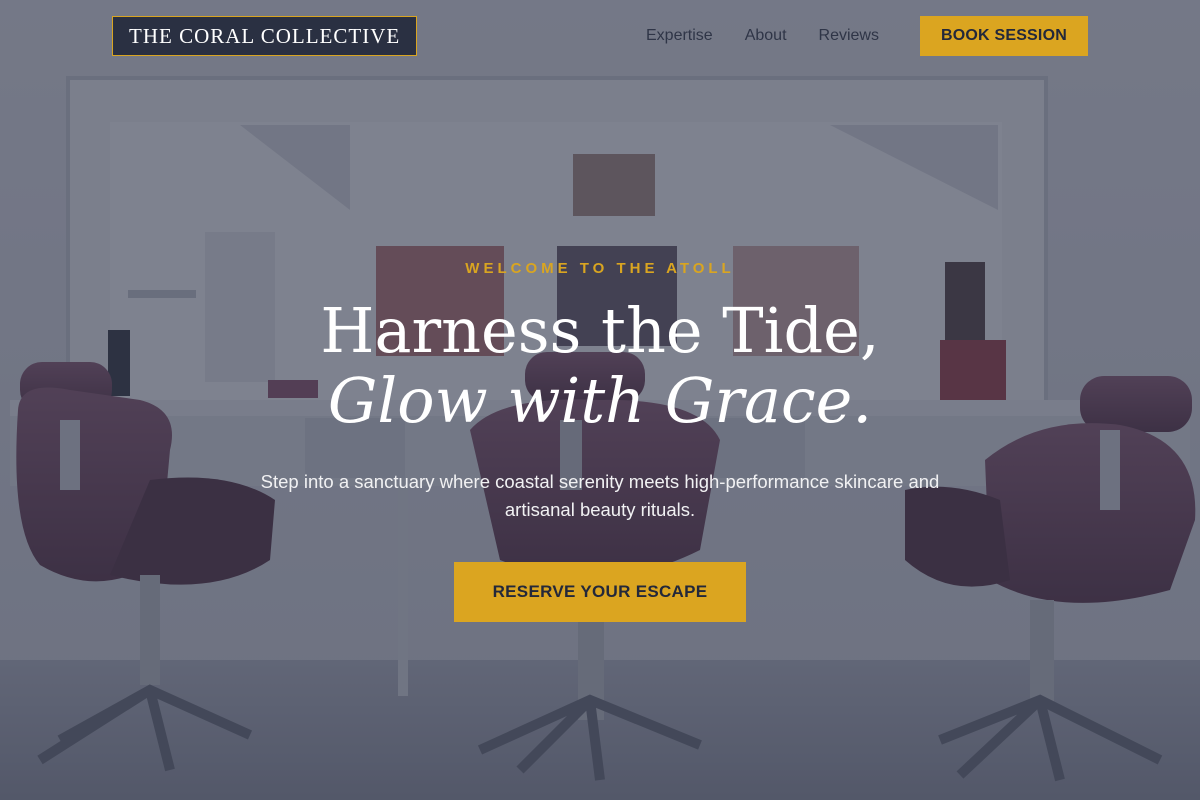 The height and width of the screenshot is (800, 1200). What do you see at coordinates (766, 36) in the screenshot?
I see `nav-link-about: About` at bounding box center [766, 36].